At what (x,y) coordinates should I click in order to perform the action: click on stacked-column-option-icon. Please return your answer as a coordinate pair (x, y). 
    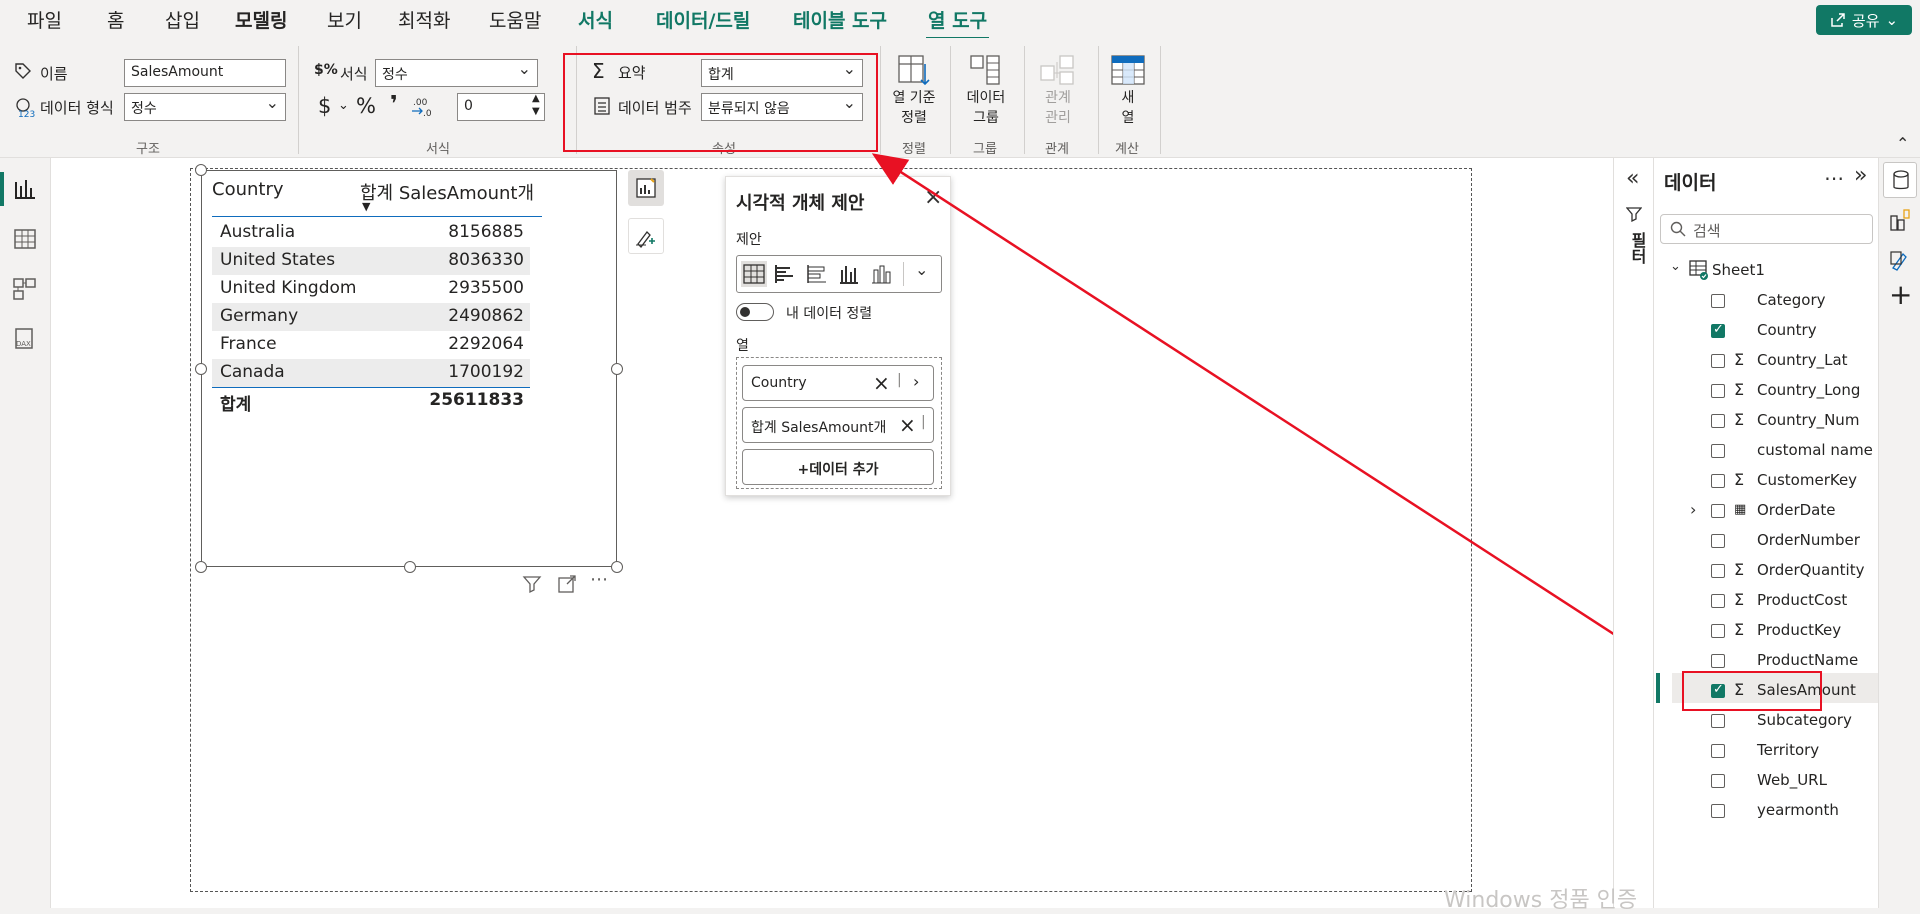
    Looking at the image, I should click on (881, 274).